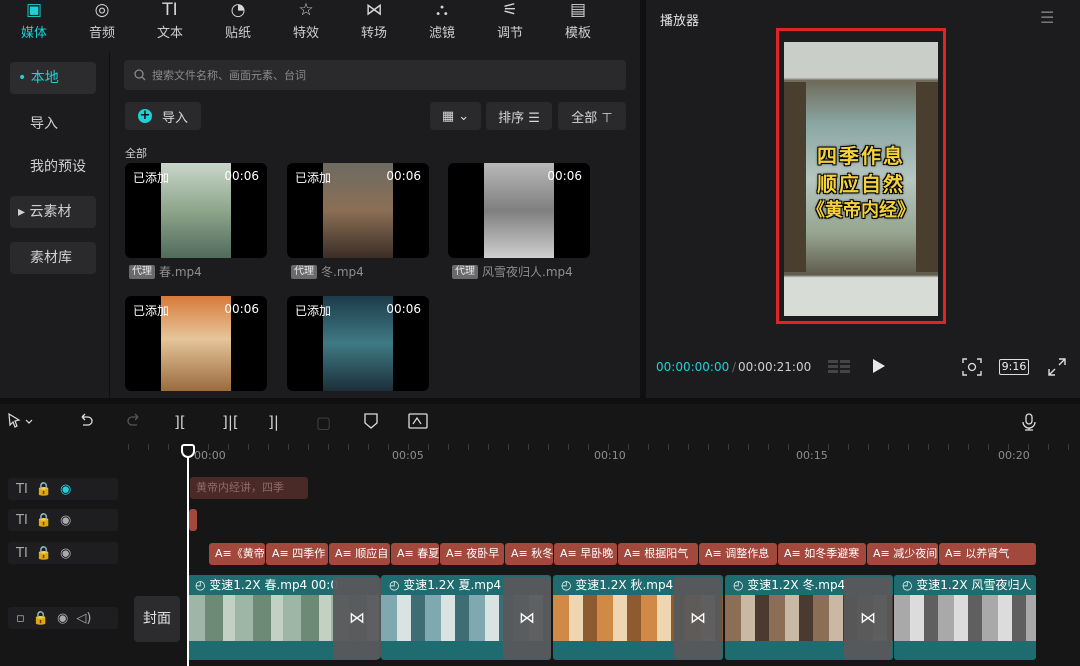  What do you see at coordinates (144, 115) in the screenshot?
I see `plus-icon: +` at bounding box center [144, 115].